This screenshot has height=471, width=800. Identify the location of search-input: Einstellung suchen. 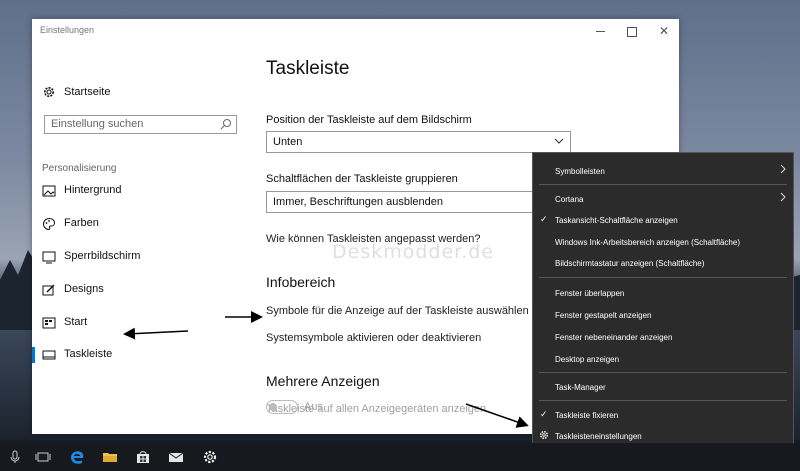
(140, 124).